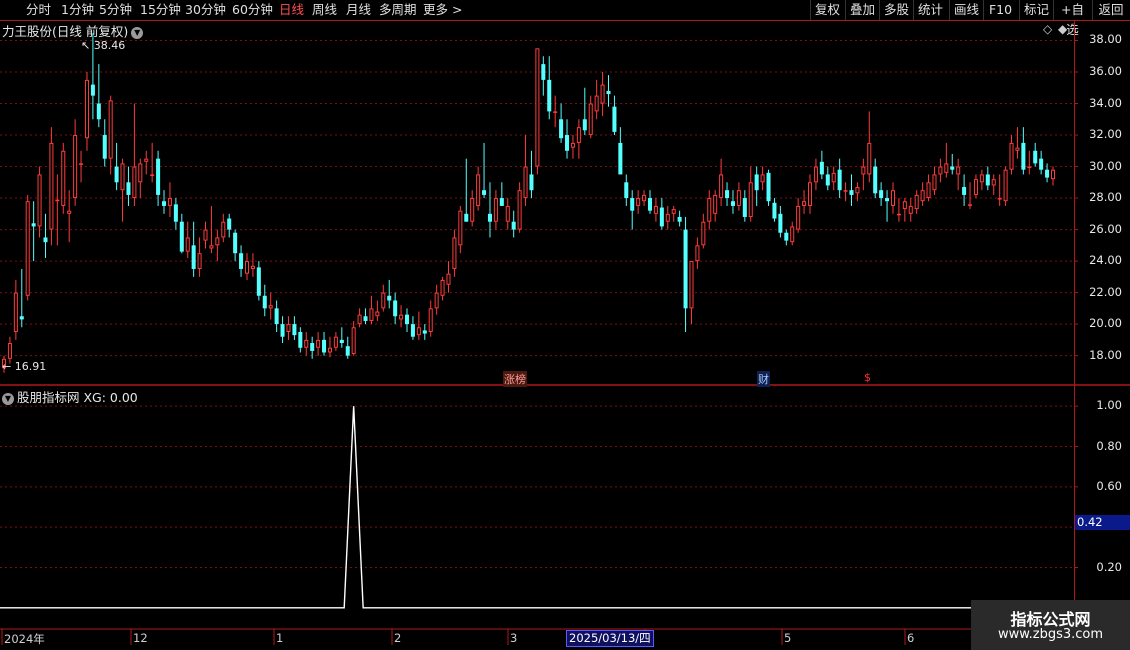 The image size is (1130, 650). I want to click on price-tick-label: 28.00, so click(1105, 197).